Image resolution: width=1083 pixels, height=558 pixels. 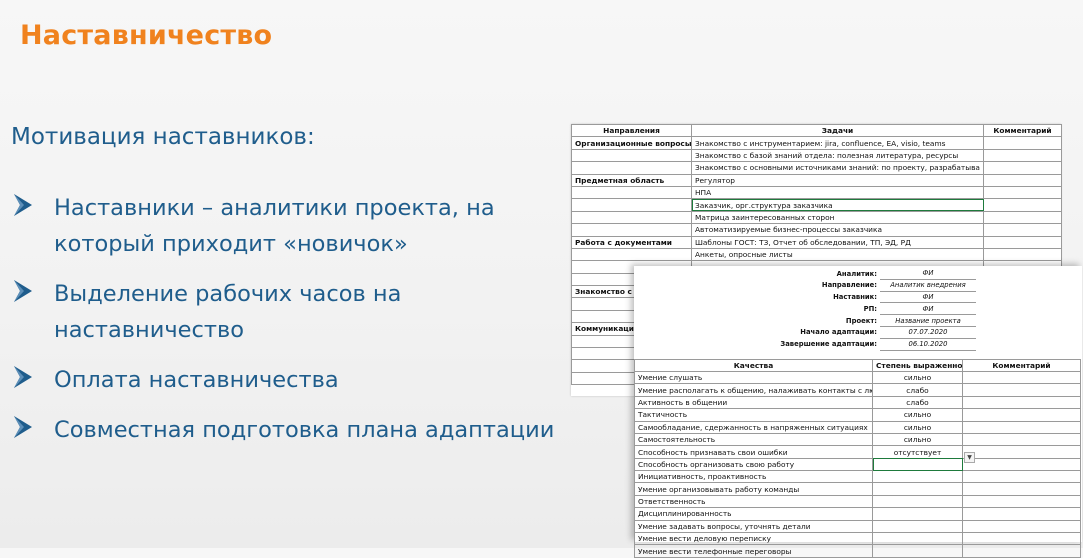 What do you see at coordinates (837, 205) in the screenshot?
I see `task-cell: Заказчик, орг.структура заказчика` at bounding box center [837, 205].